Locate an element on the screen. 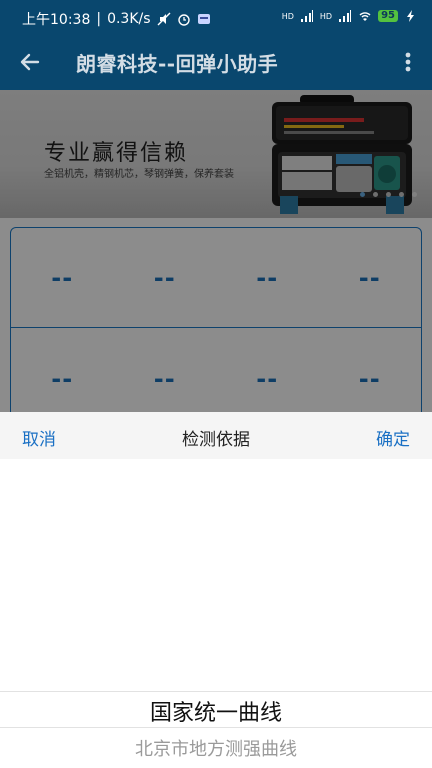 Image resolution: width=432 pixels, height=768 pixels. status-time: 上午10:38 is located at coordinates (56, 20).